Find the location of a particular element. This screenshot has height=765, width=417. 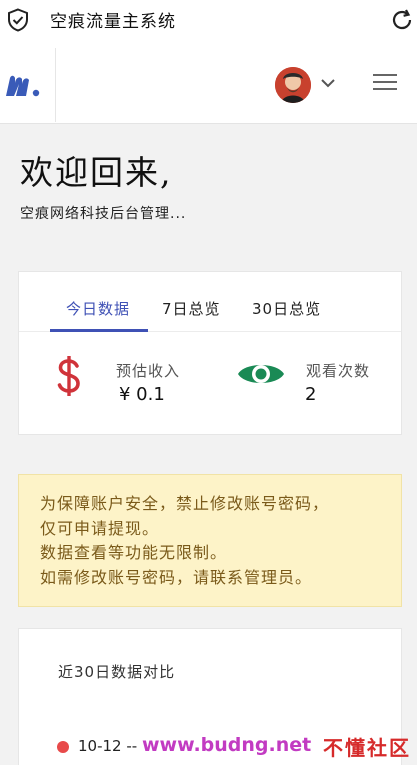

tab-30-days: 30日总览 is located at coordinates (286, 308).